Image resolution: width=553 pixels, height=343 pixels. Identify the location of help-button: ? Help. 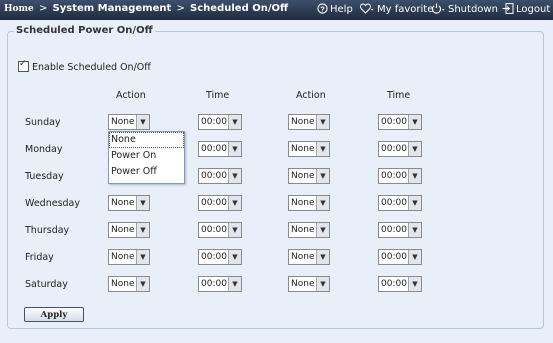
(335, 10).